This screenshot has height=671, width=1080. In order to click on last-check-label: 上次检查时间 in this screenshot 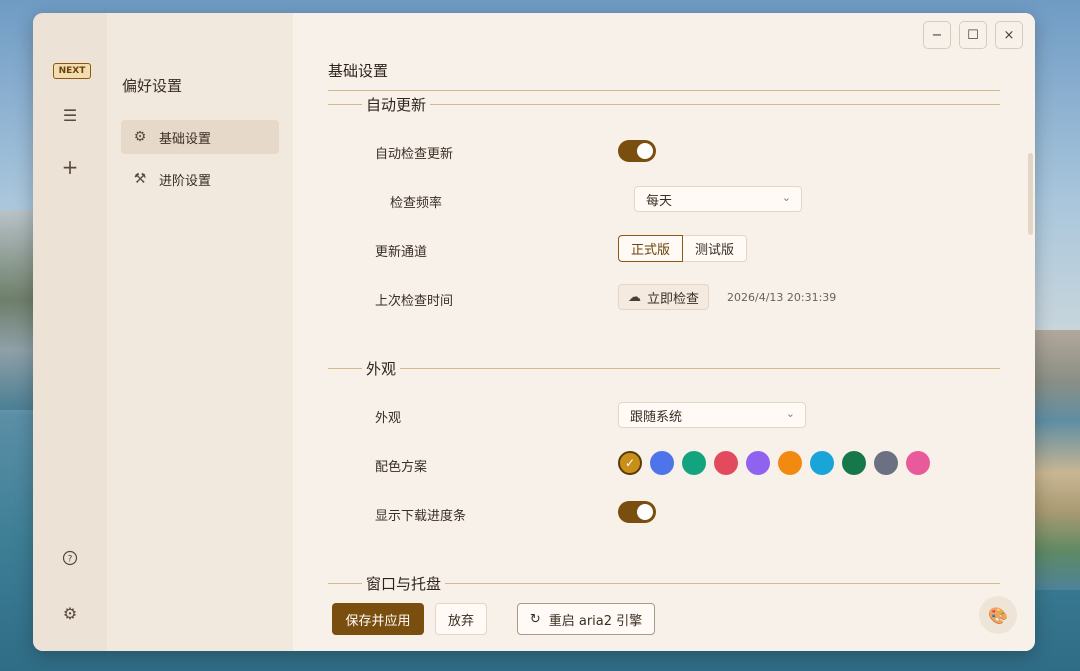, I will do `click(414, 301)`.